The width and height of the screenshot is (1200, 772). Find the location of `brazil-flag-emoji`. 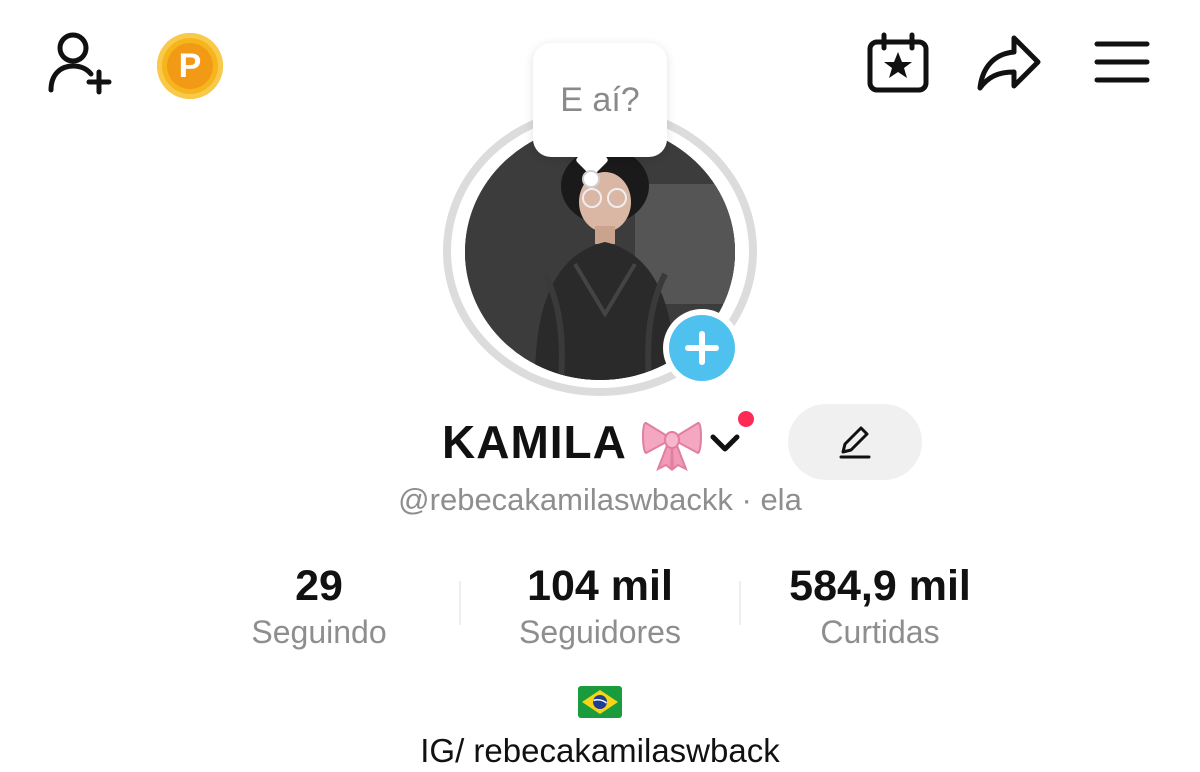

brazil-flag-emoji is located at coordinates (600, 702).